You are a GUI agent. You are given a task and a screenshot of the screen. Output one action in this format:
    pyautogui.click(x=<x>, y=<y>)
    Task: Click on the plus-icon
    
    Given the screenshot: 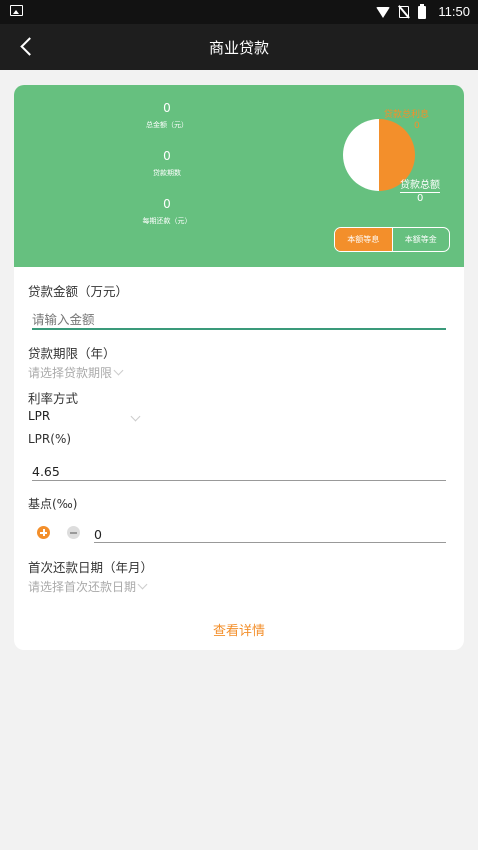 What is the action you would take?
    pyautogui.click(x=43, y=532)
    